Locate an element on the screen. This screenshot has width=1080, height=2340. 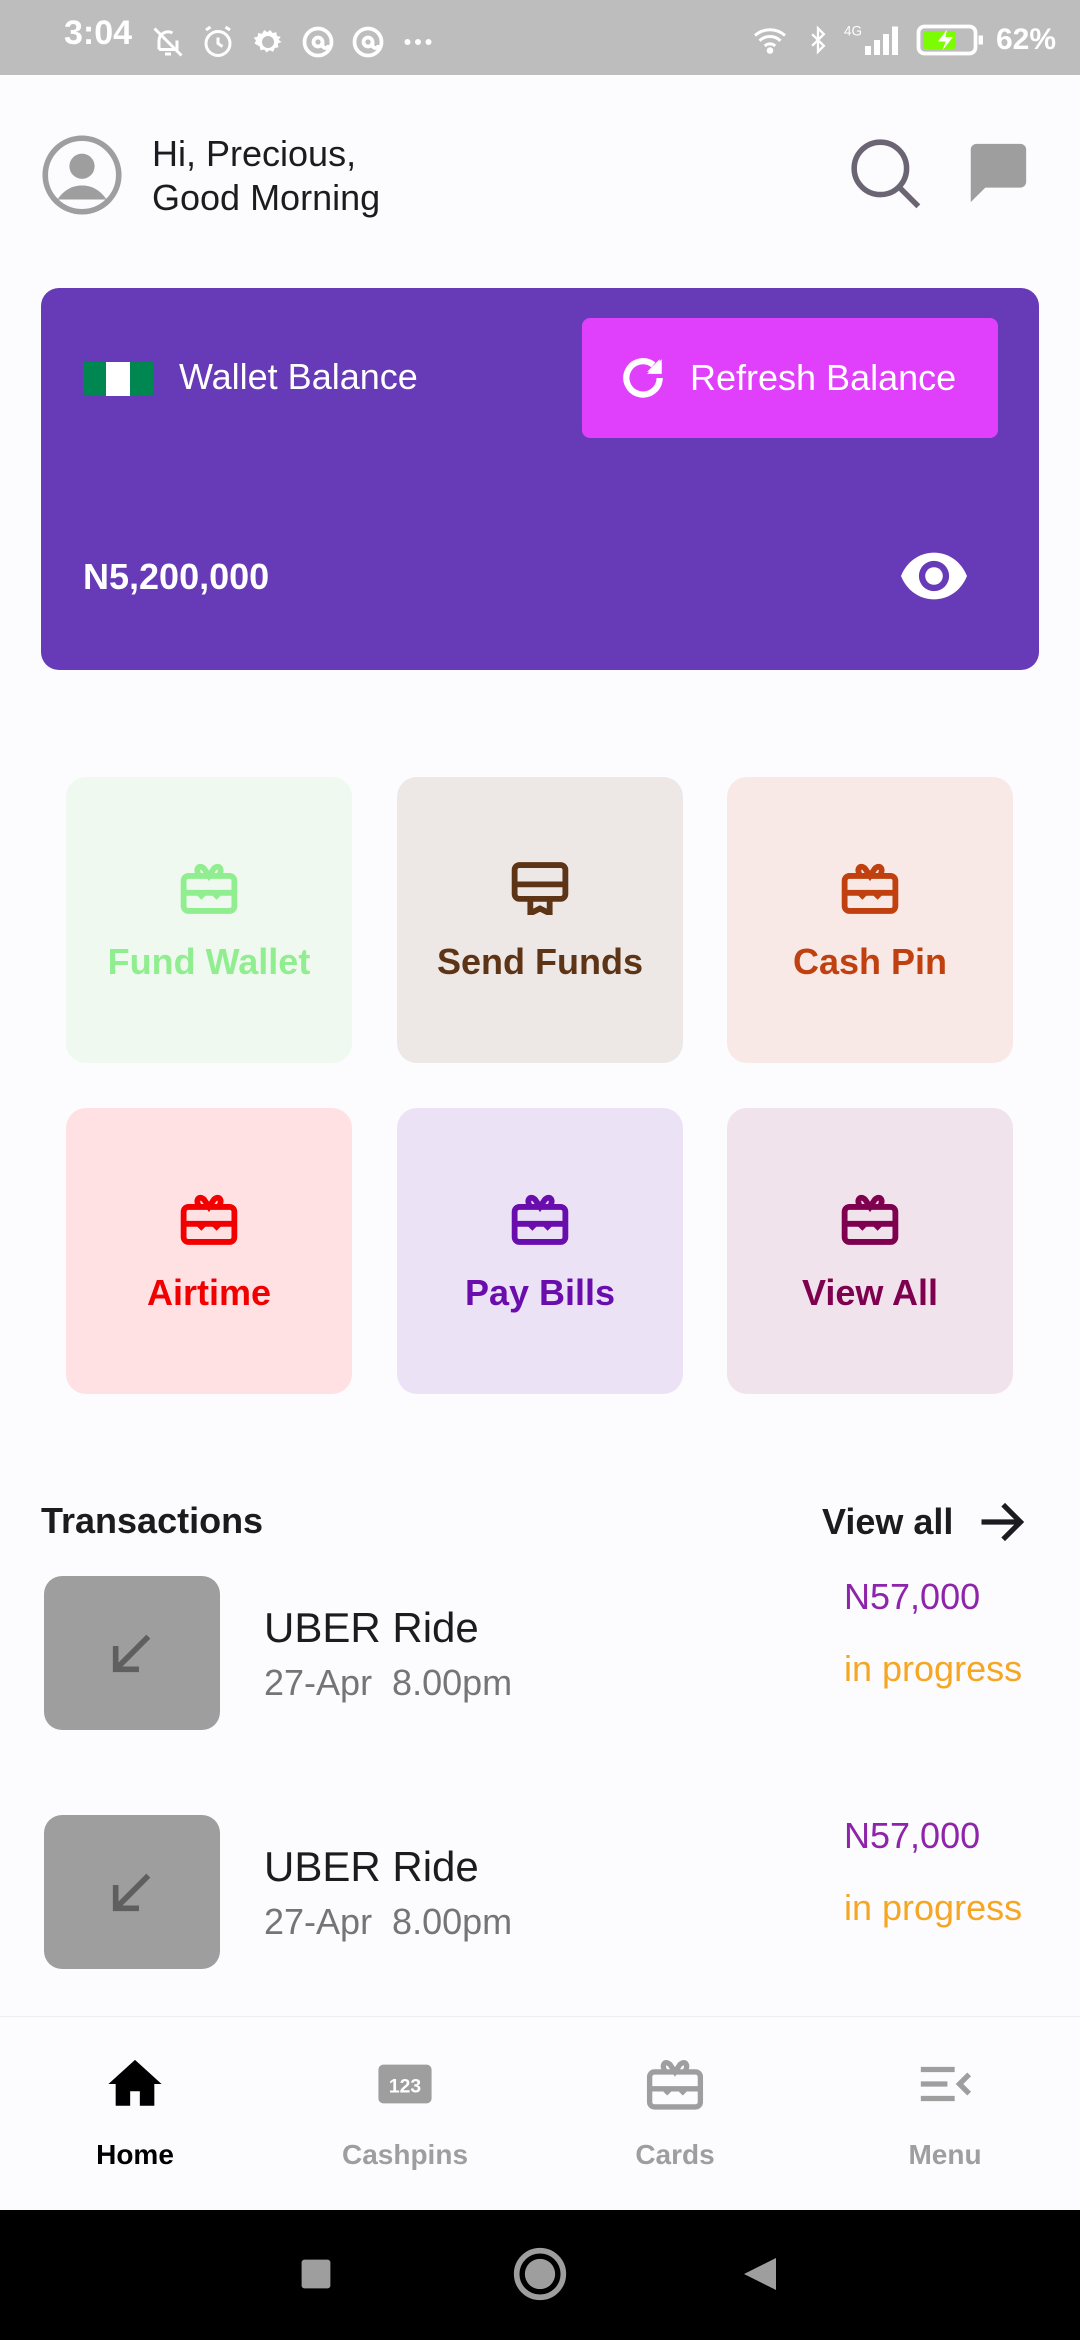
system-navigation-bar is located at coordinates (540, 2275).